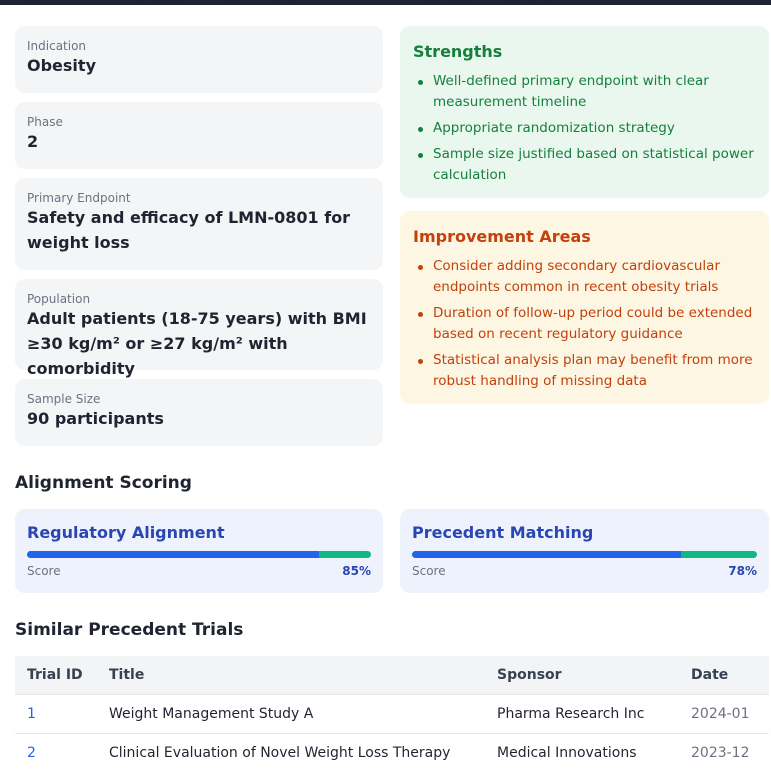 This screenshot has height=772, width=771. I want to click on score-value: 78%, so click(742, 571).